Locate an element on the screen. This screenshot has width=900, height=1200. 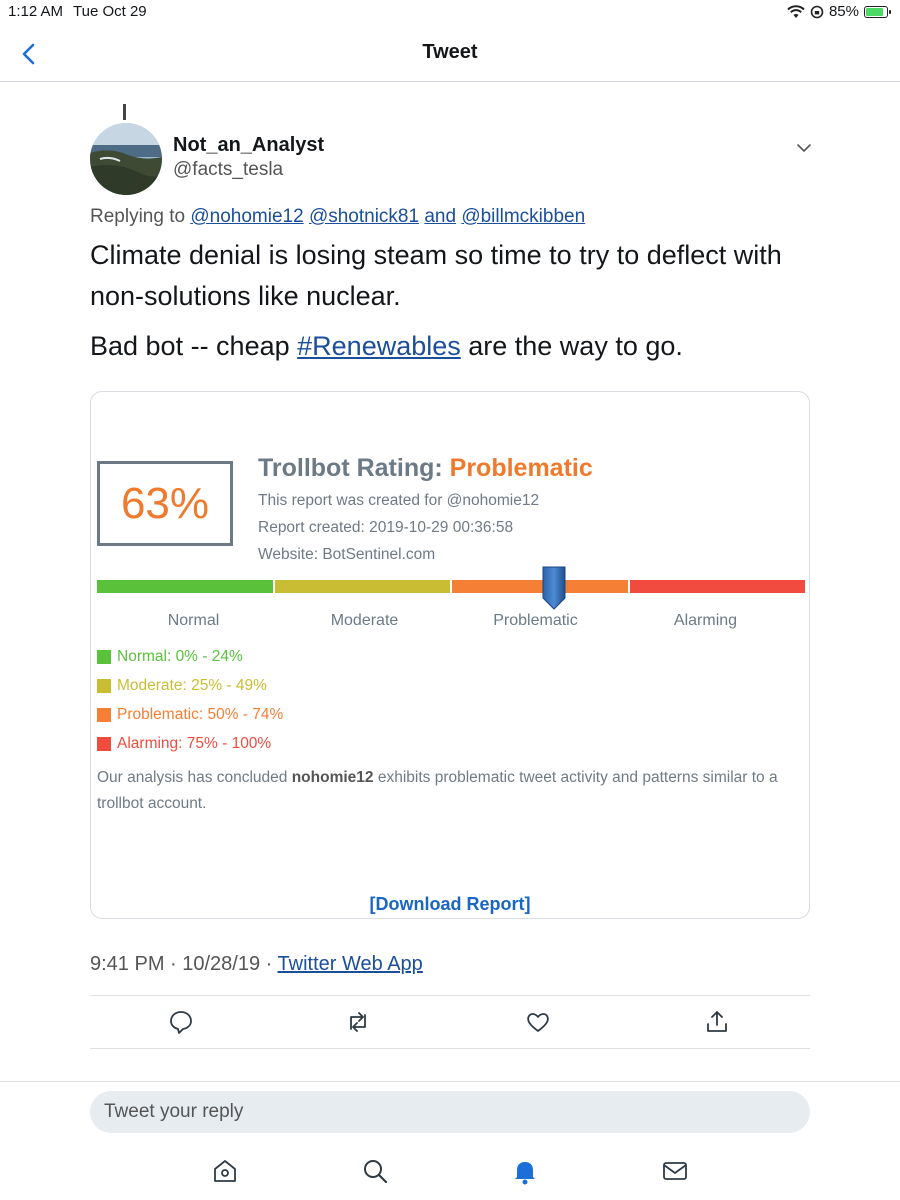
thread-line is located at coordinates (124, 112).